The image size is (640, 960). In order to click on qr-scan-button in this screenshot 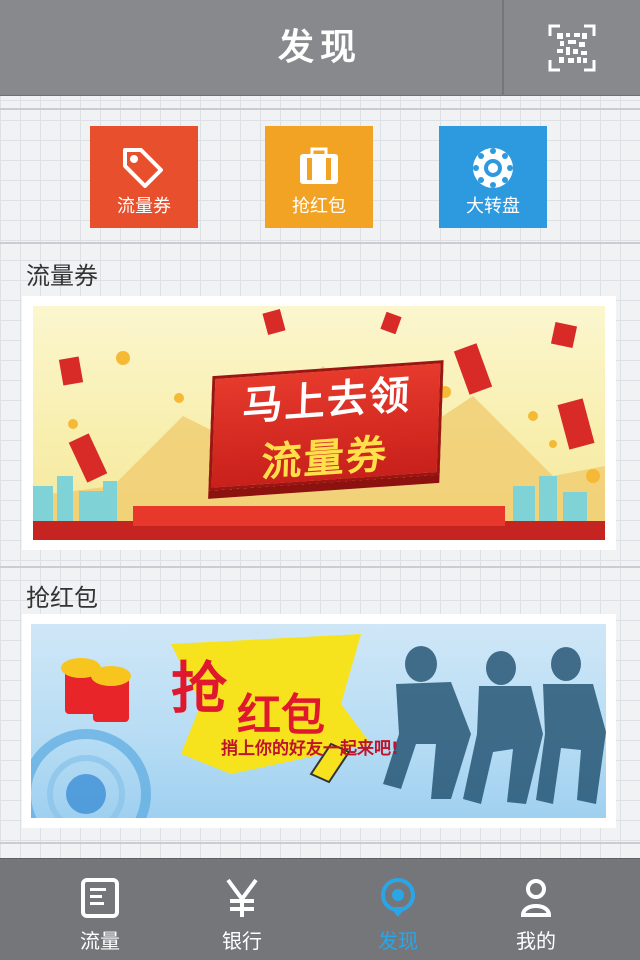, I will do `click(572, 48)`.